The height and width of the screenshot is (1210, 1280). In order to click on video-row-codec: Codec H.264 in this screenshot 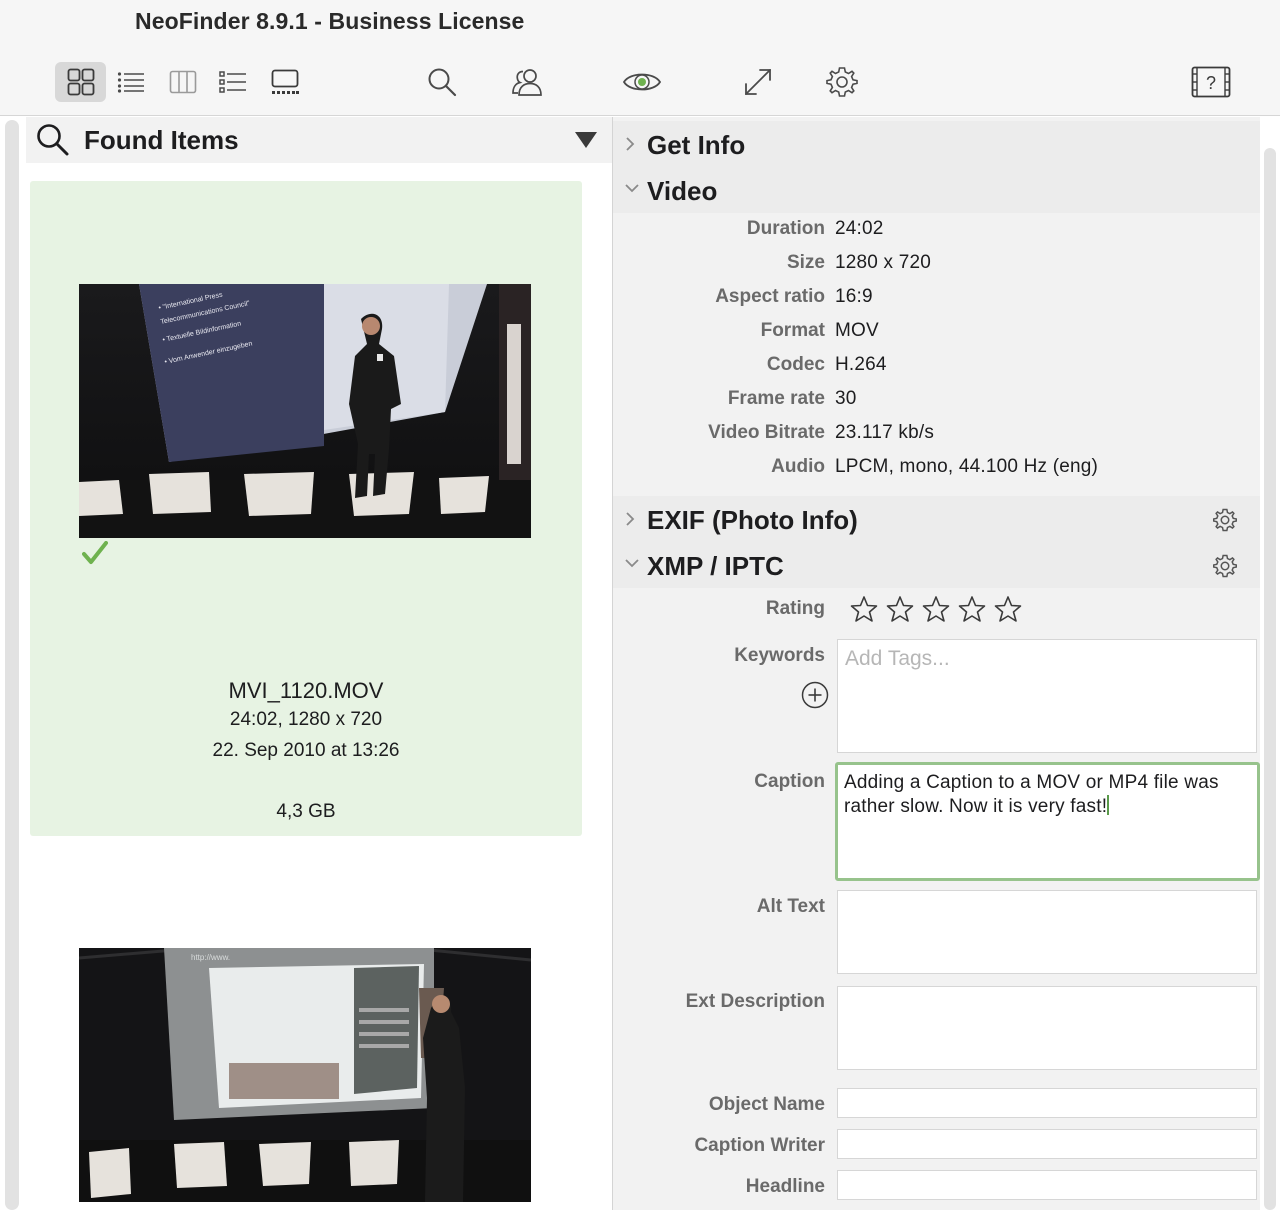, I will do `click(936, 366)`.